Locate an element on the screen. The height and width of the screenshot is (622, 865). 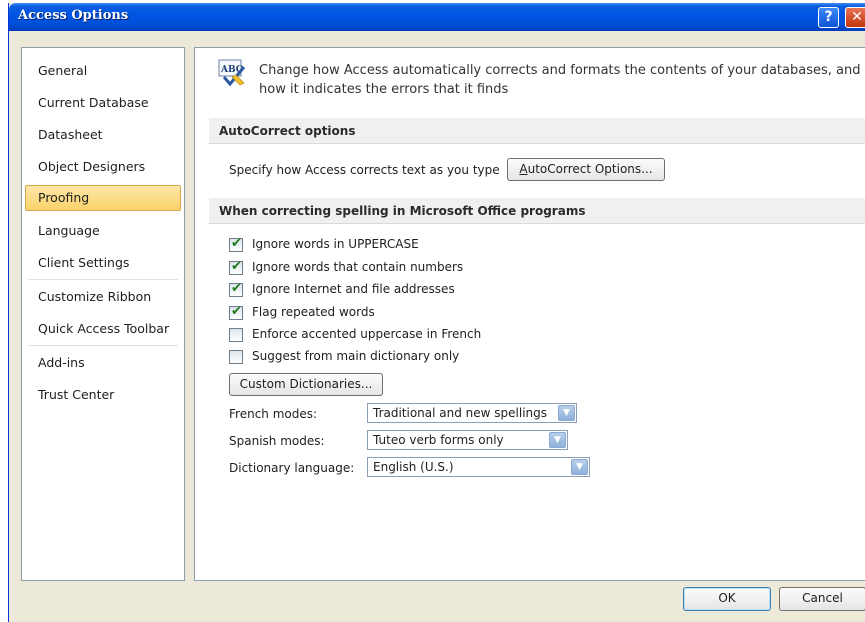
dictionary-language-value: English (U.S.) is located at coordinates (413, 467).